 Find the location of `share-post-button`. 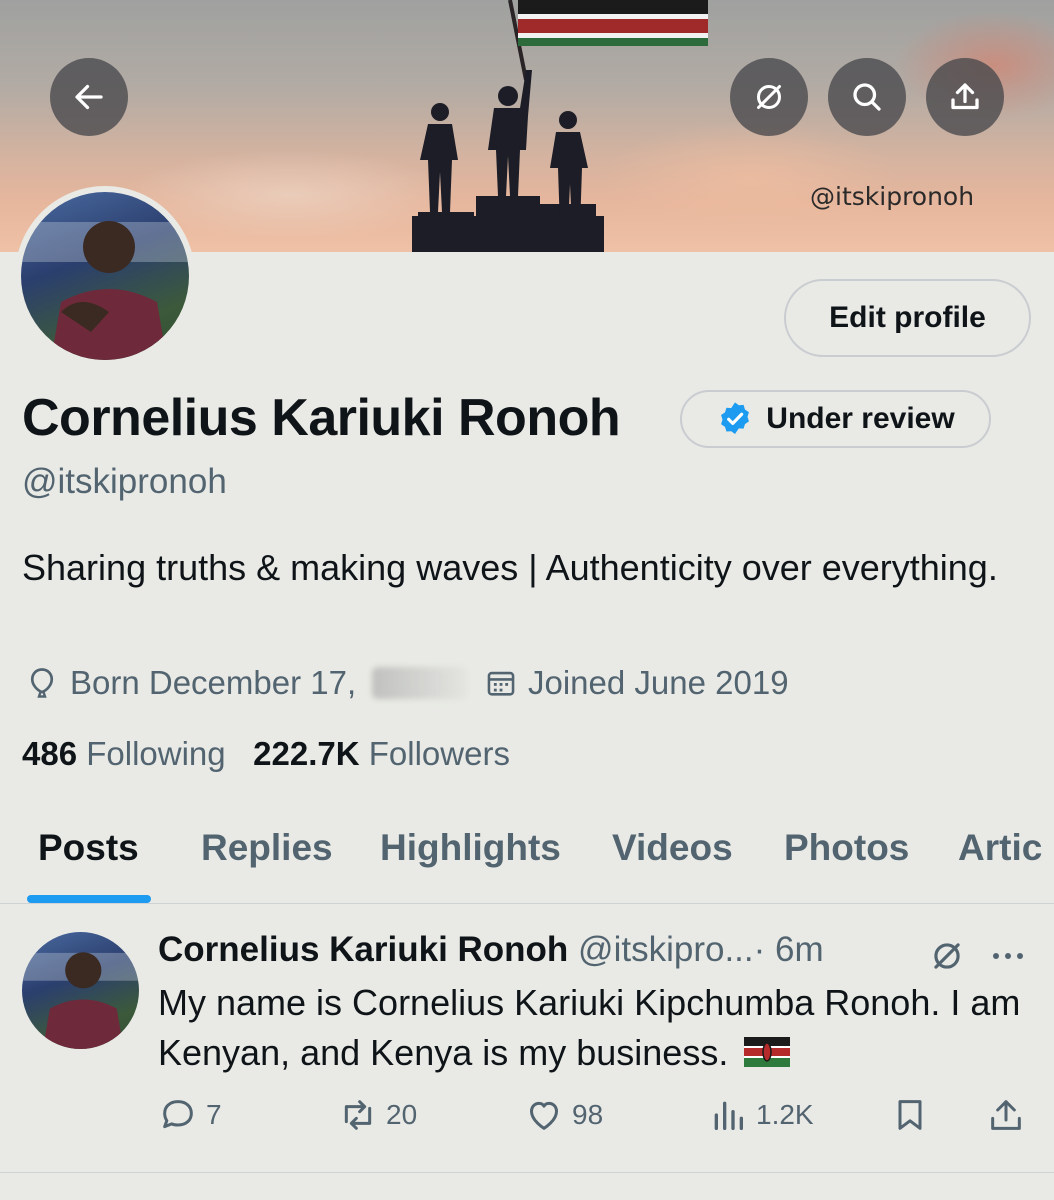

share-post-button is located at coordinates (1006, 1115).